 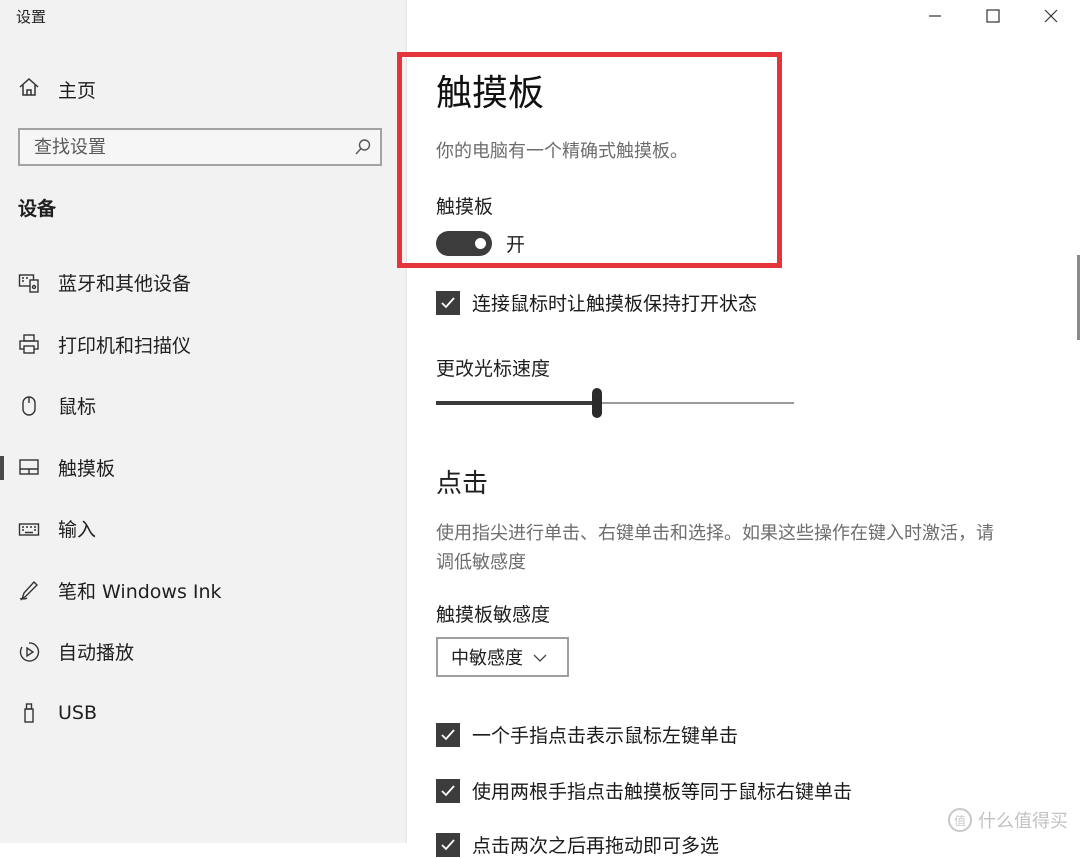 I want to click on sidebar-item-label: USB, so click(x=78, y=713).